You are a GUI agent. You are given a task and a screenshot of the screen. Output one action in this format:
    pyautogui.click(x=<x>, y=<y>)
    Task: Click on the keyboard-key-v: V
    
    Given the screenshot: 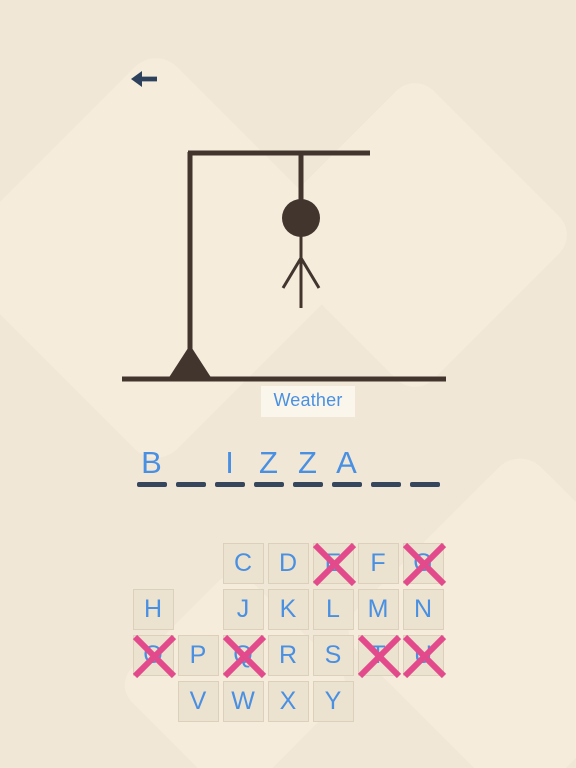 What is the action you would take?
    pyautogui.click(x=198, y=701)
    